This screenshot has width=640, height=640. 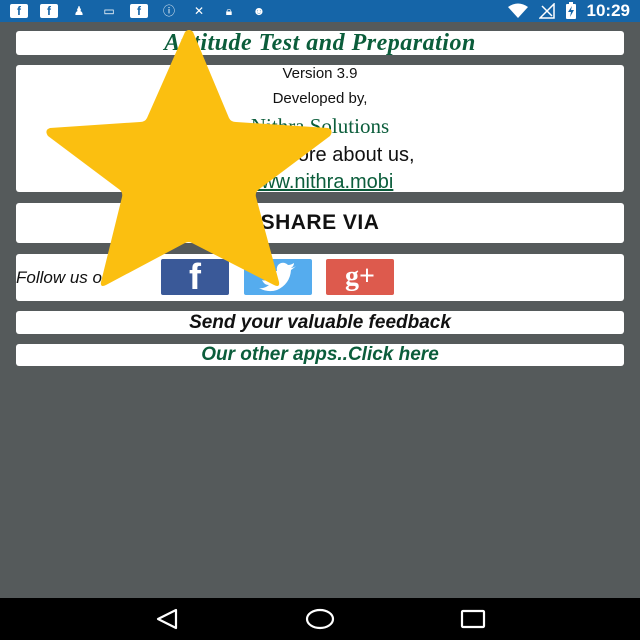 What do you see at coordinates (320, 11) in the screenshot?
I see `status-bar: f f ♟ ▭ f ⓘ ✕ 🔒︎ ☻ 10:29` at bounding box center [320, 11].